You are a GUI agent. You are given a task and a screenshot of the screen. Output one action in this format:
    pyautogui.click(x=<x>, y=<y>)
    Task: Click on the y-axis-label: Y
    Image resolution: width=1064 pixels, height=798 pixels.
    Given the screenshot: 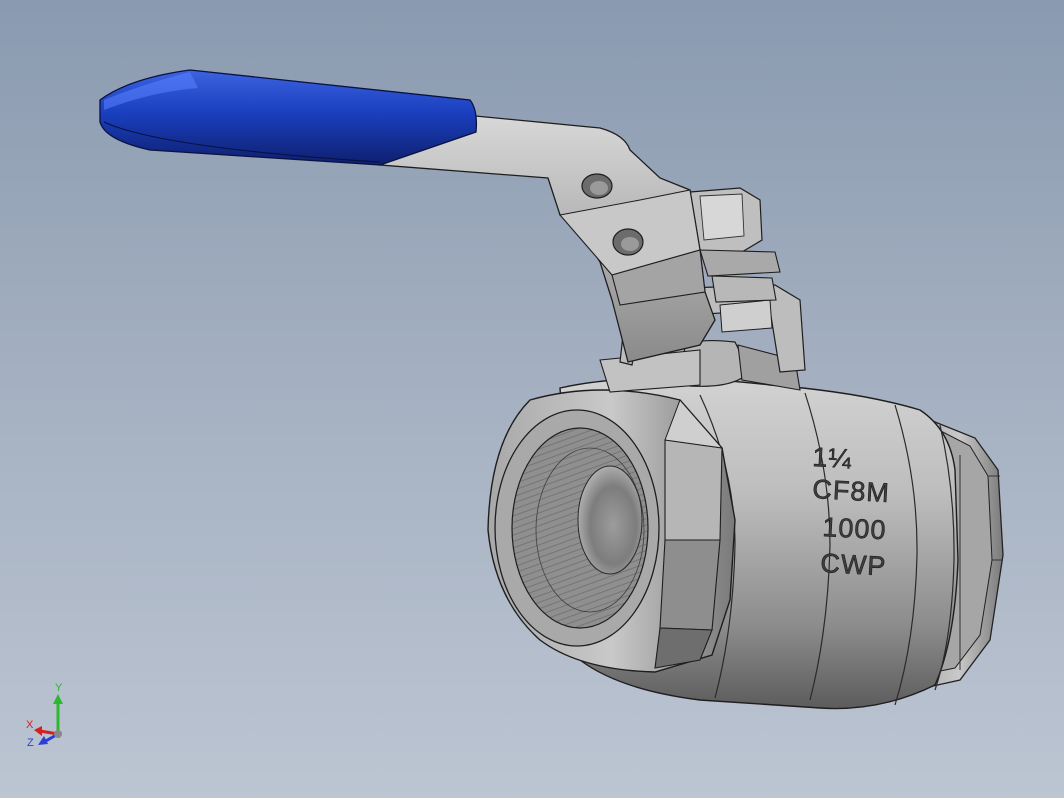 What is the action you would take?
    pyautogui.click(x=59, y=688)
    